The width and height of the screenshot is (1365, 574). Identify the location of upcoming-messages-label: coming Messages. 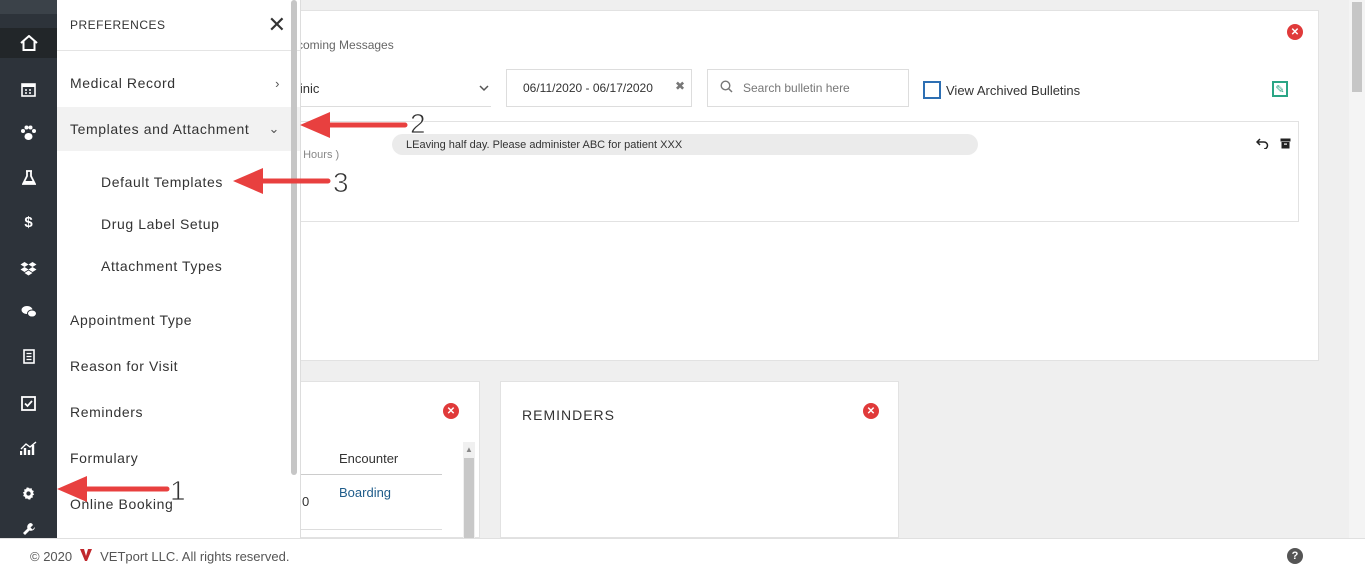
(345, 45).